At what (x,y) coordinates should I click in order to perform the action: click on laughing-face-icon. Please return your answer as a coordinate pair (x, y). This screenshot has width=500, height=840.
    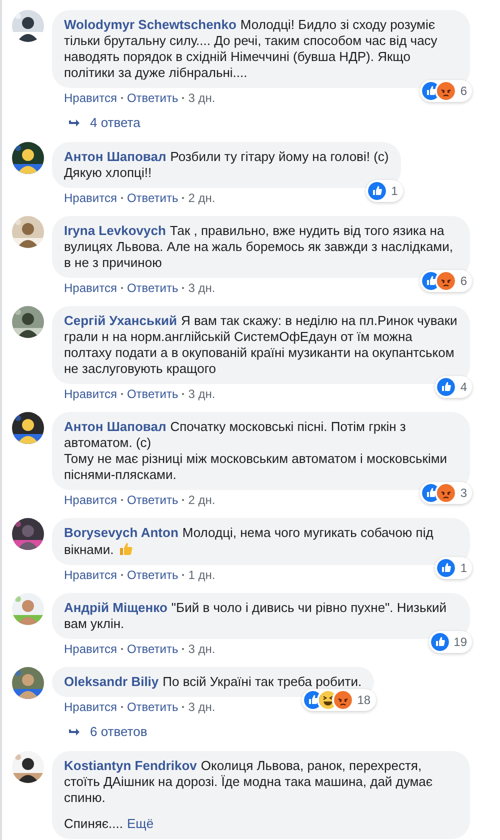
    Looking at the image, I should click on (328, 700).